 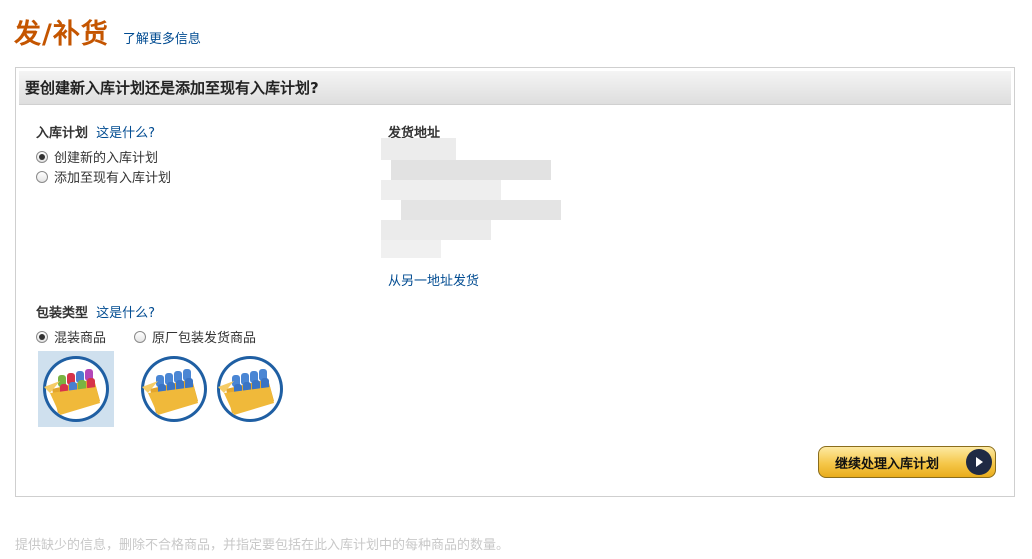 I want to click on radio-add-existing-plan: 添加至现有入库计划, so click(x=103, y=176).